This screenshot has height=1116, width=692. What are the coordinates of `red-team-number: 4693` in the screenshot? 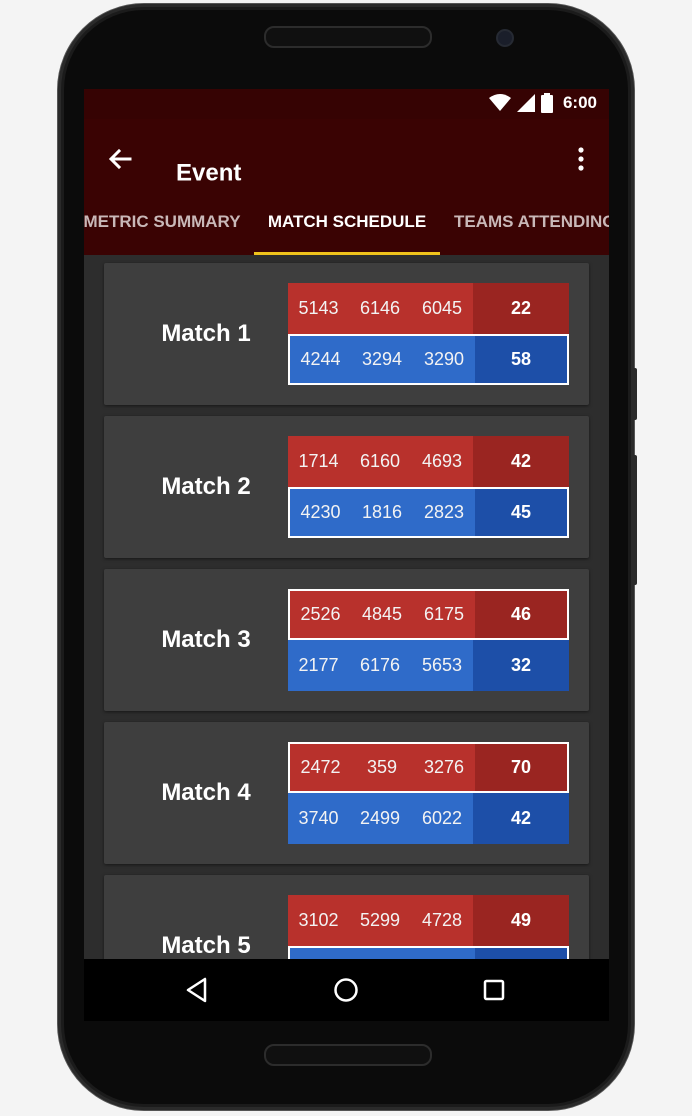 It's located at (442, 461).